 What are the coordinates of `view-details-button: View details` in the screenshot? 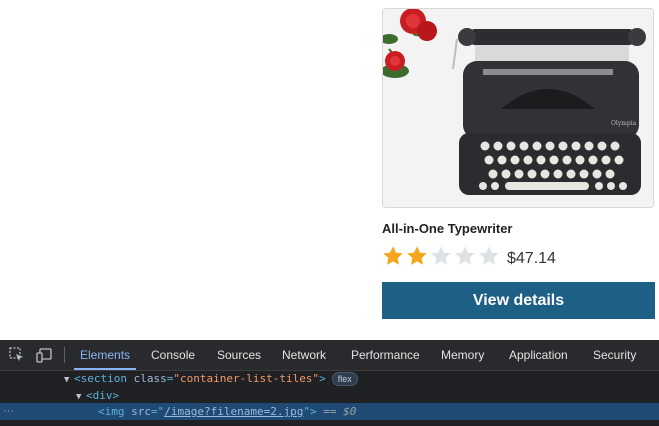 It's located at (518, 300).